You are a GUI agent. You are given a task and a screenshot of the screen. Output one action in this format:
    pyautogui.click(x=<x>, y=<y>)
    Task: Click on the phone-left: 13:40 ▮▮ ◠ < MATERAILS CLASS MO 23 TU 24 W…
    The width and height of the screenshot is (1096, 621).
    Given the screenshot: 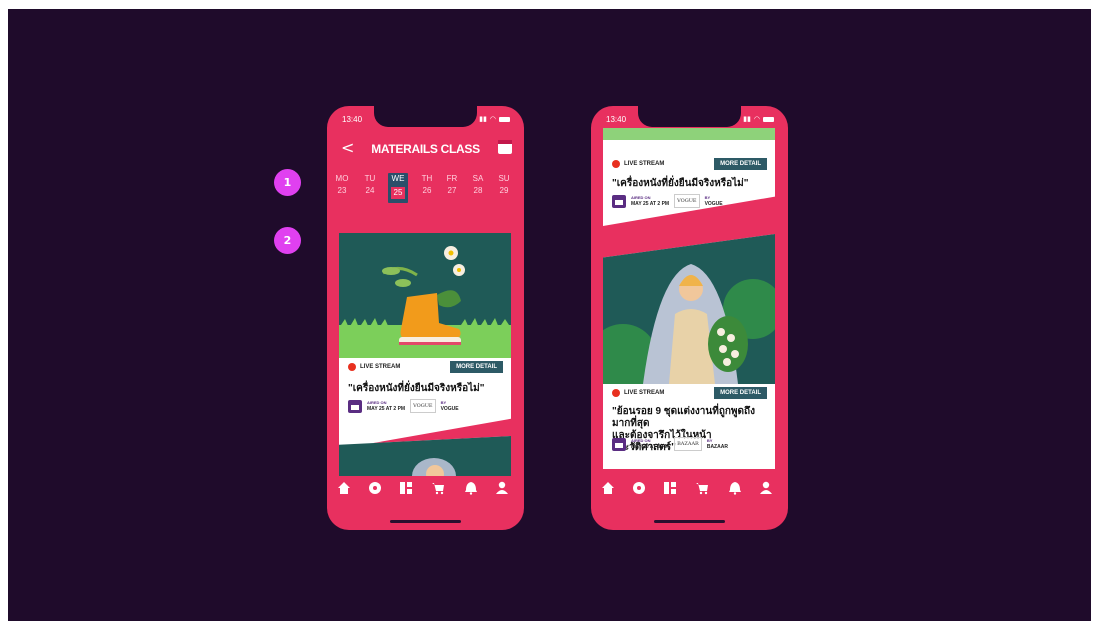 What is the action you would take?
    pyautogui.click(x=425, y=318)
    